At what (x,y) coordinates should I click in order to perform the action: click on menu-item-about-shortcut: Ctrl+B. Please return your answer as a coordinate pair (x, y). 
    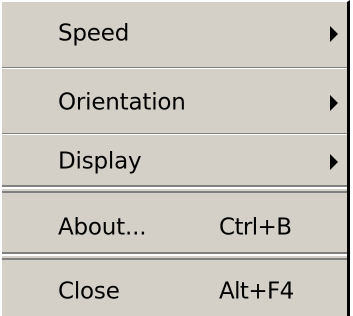
    Looking at the image, I should click on (255, 227).